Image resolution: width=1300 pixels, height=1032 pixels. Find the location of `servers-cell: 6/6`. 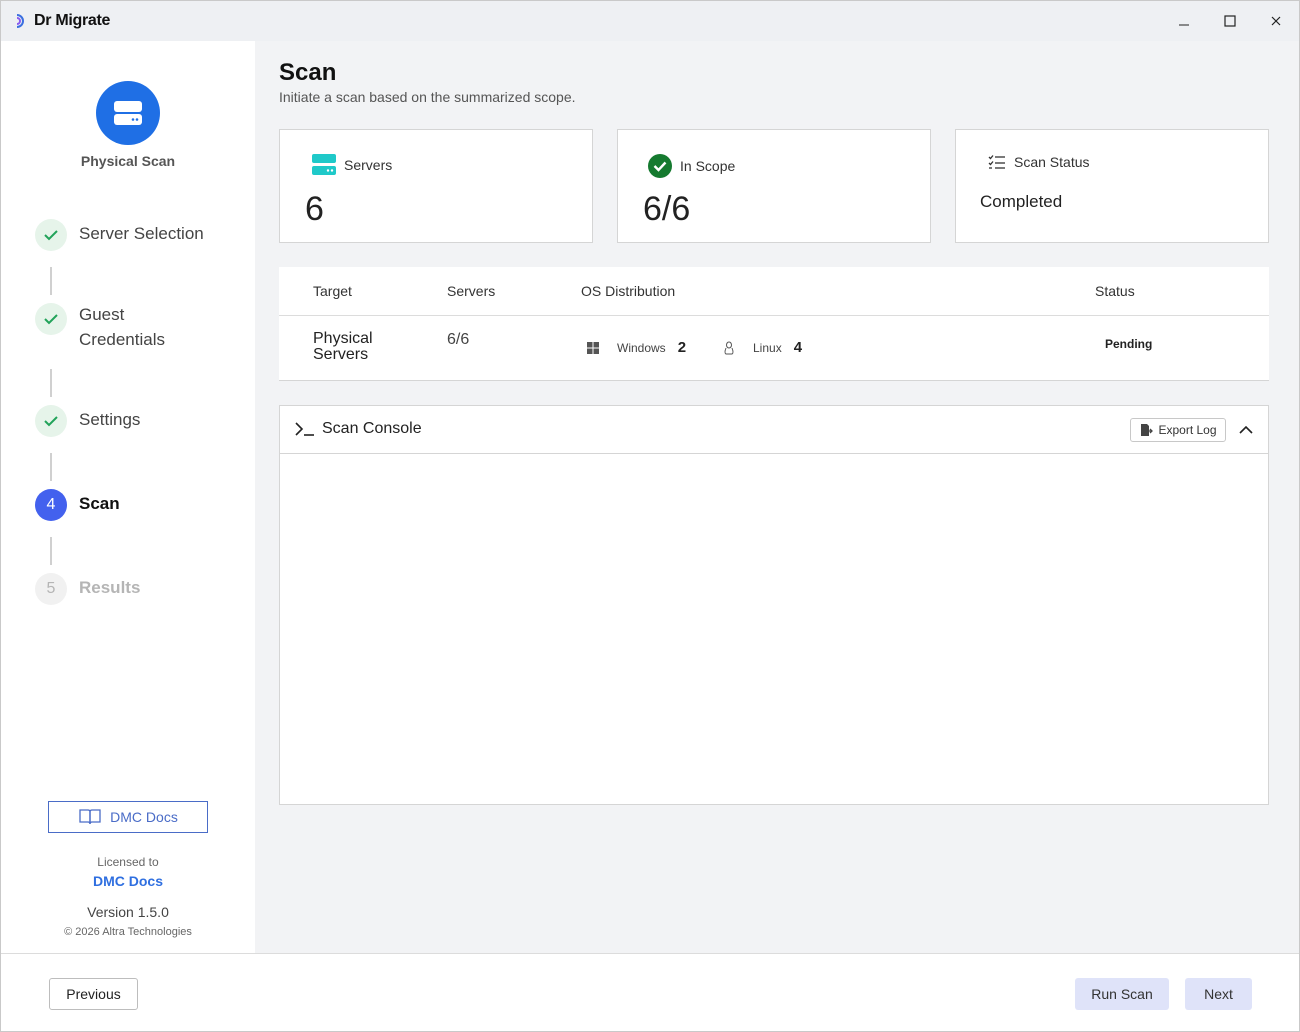

servers-cell: 6/6 is located at coordinates (458, 339).